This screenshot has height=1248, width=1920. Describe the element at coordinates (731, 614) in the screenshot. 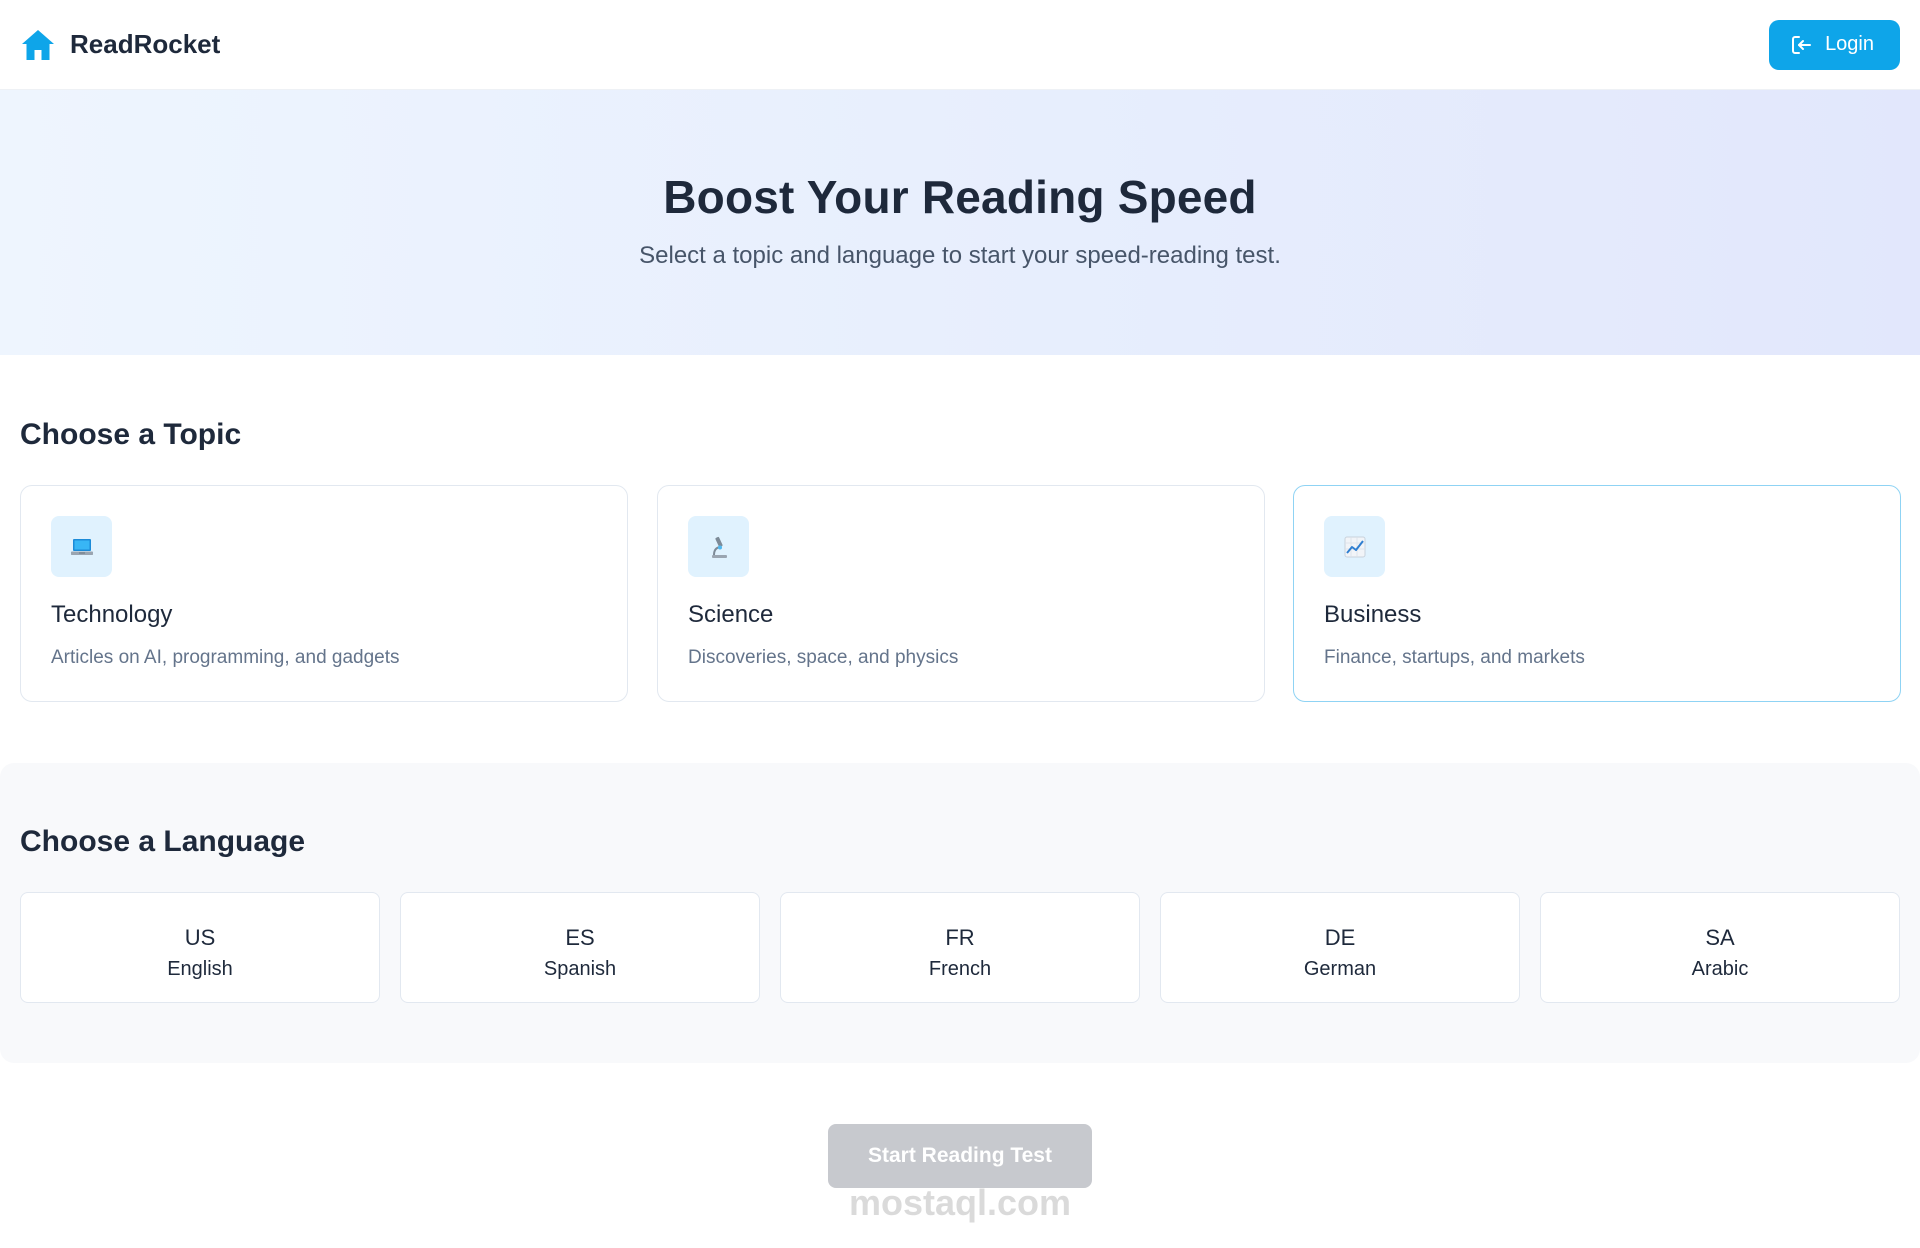

I see `topic-name: Science` at that location.